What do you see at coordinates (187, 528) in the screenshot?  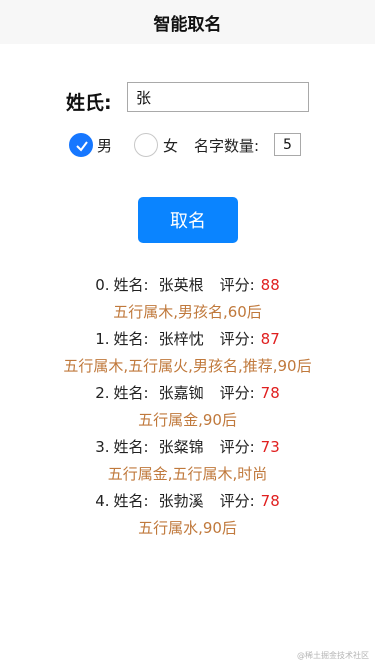 I see `result-tags: 五行属水,90后` at bounding box center [187, 528].